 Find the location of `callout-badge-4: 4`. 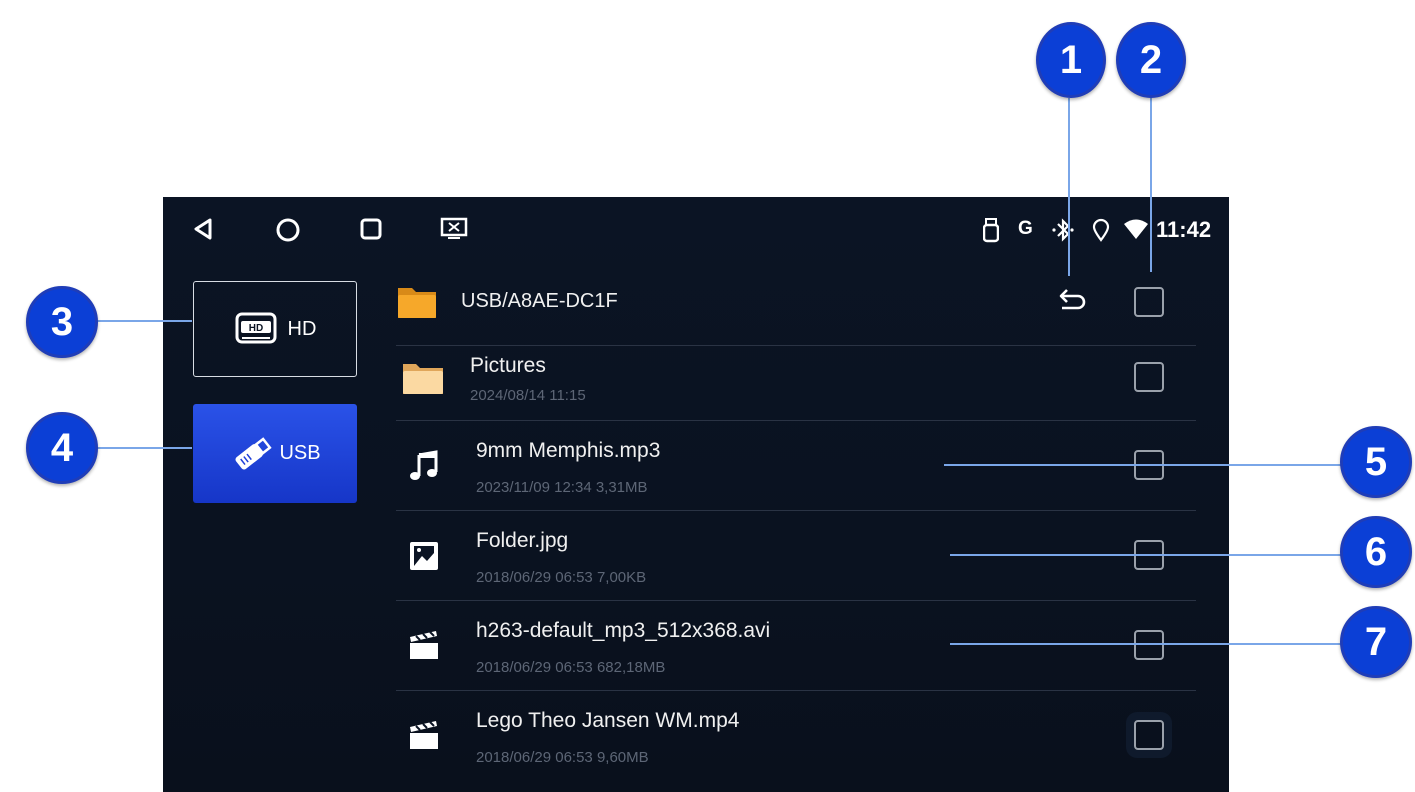

callout-badge-4: 4 is located at coordinates (62, 448).